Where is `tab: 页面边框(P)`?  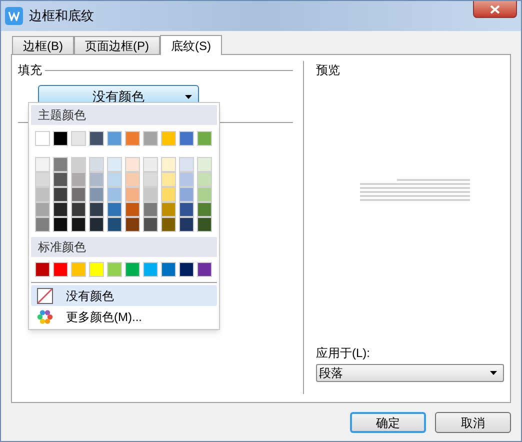 tab: 页面边框(P) is located at coordinates (117, 45).